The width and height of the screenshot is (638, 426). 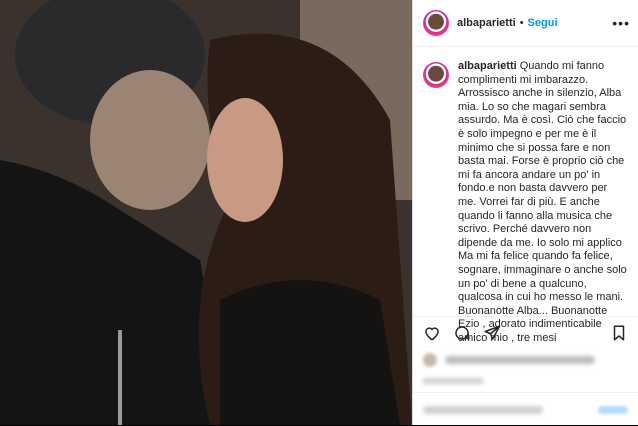 I want to click on bookmark-icon, so click(x=619, y=333).